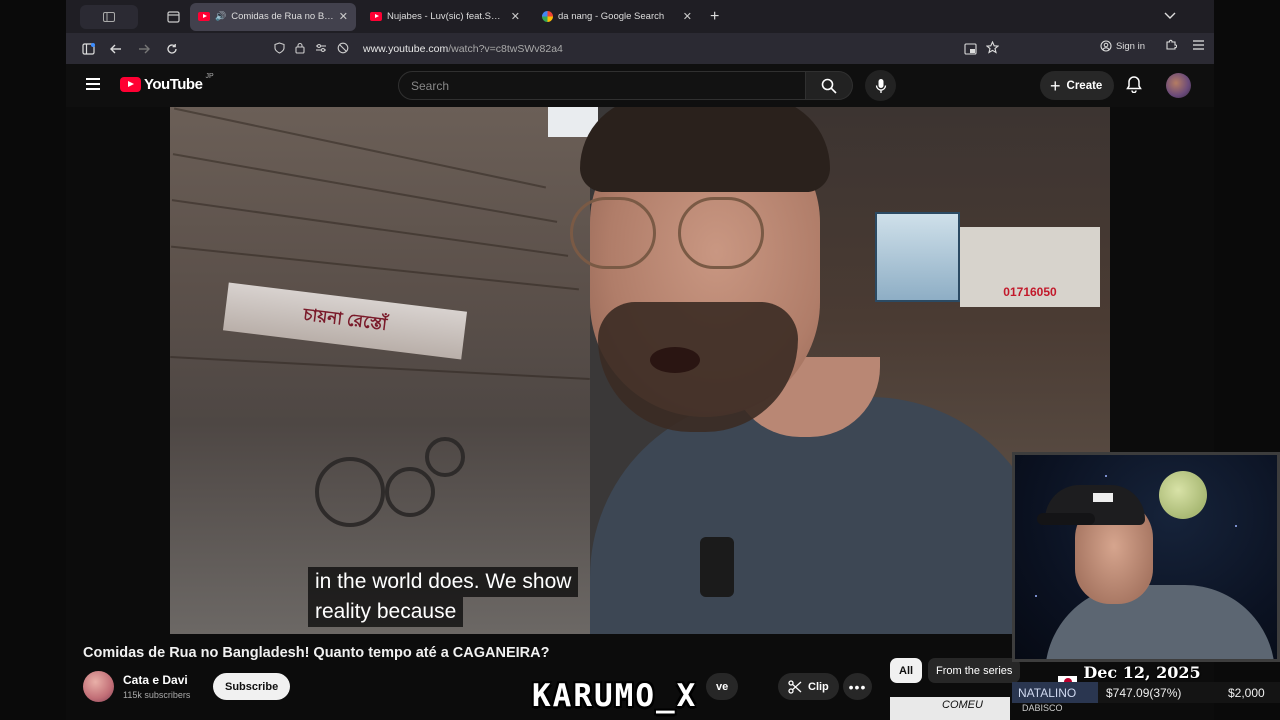 The image size is (1280, 720). What do you see at coordinates (1066, 519) in the screenshot?
I see `streamer-cap-brim` at bounding box center [1066, 519].